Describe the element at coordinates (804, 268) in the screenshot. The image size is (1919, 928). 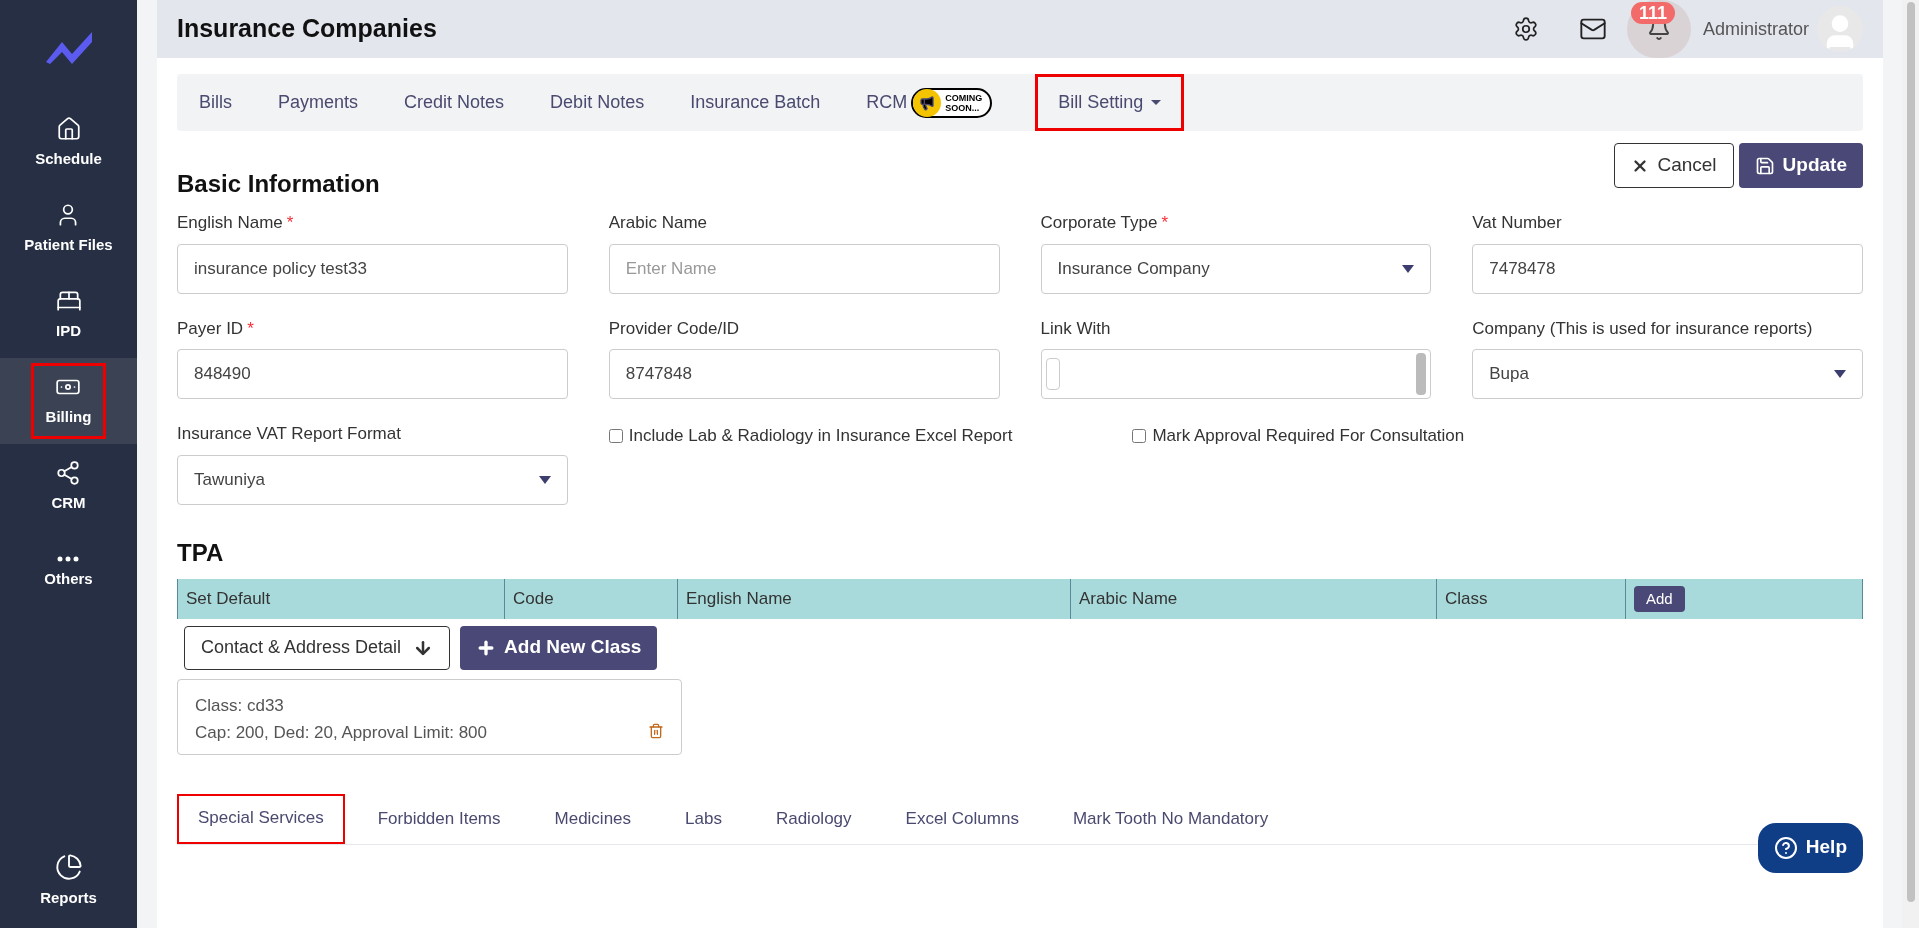
I see `text-field: Enter Name` at that location.